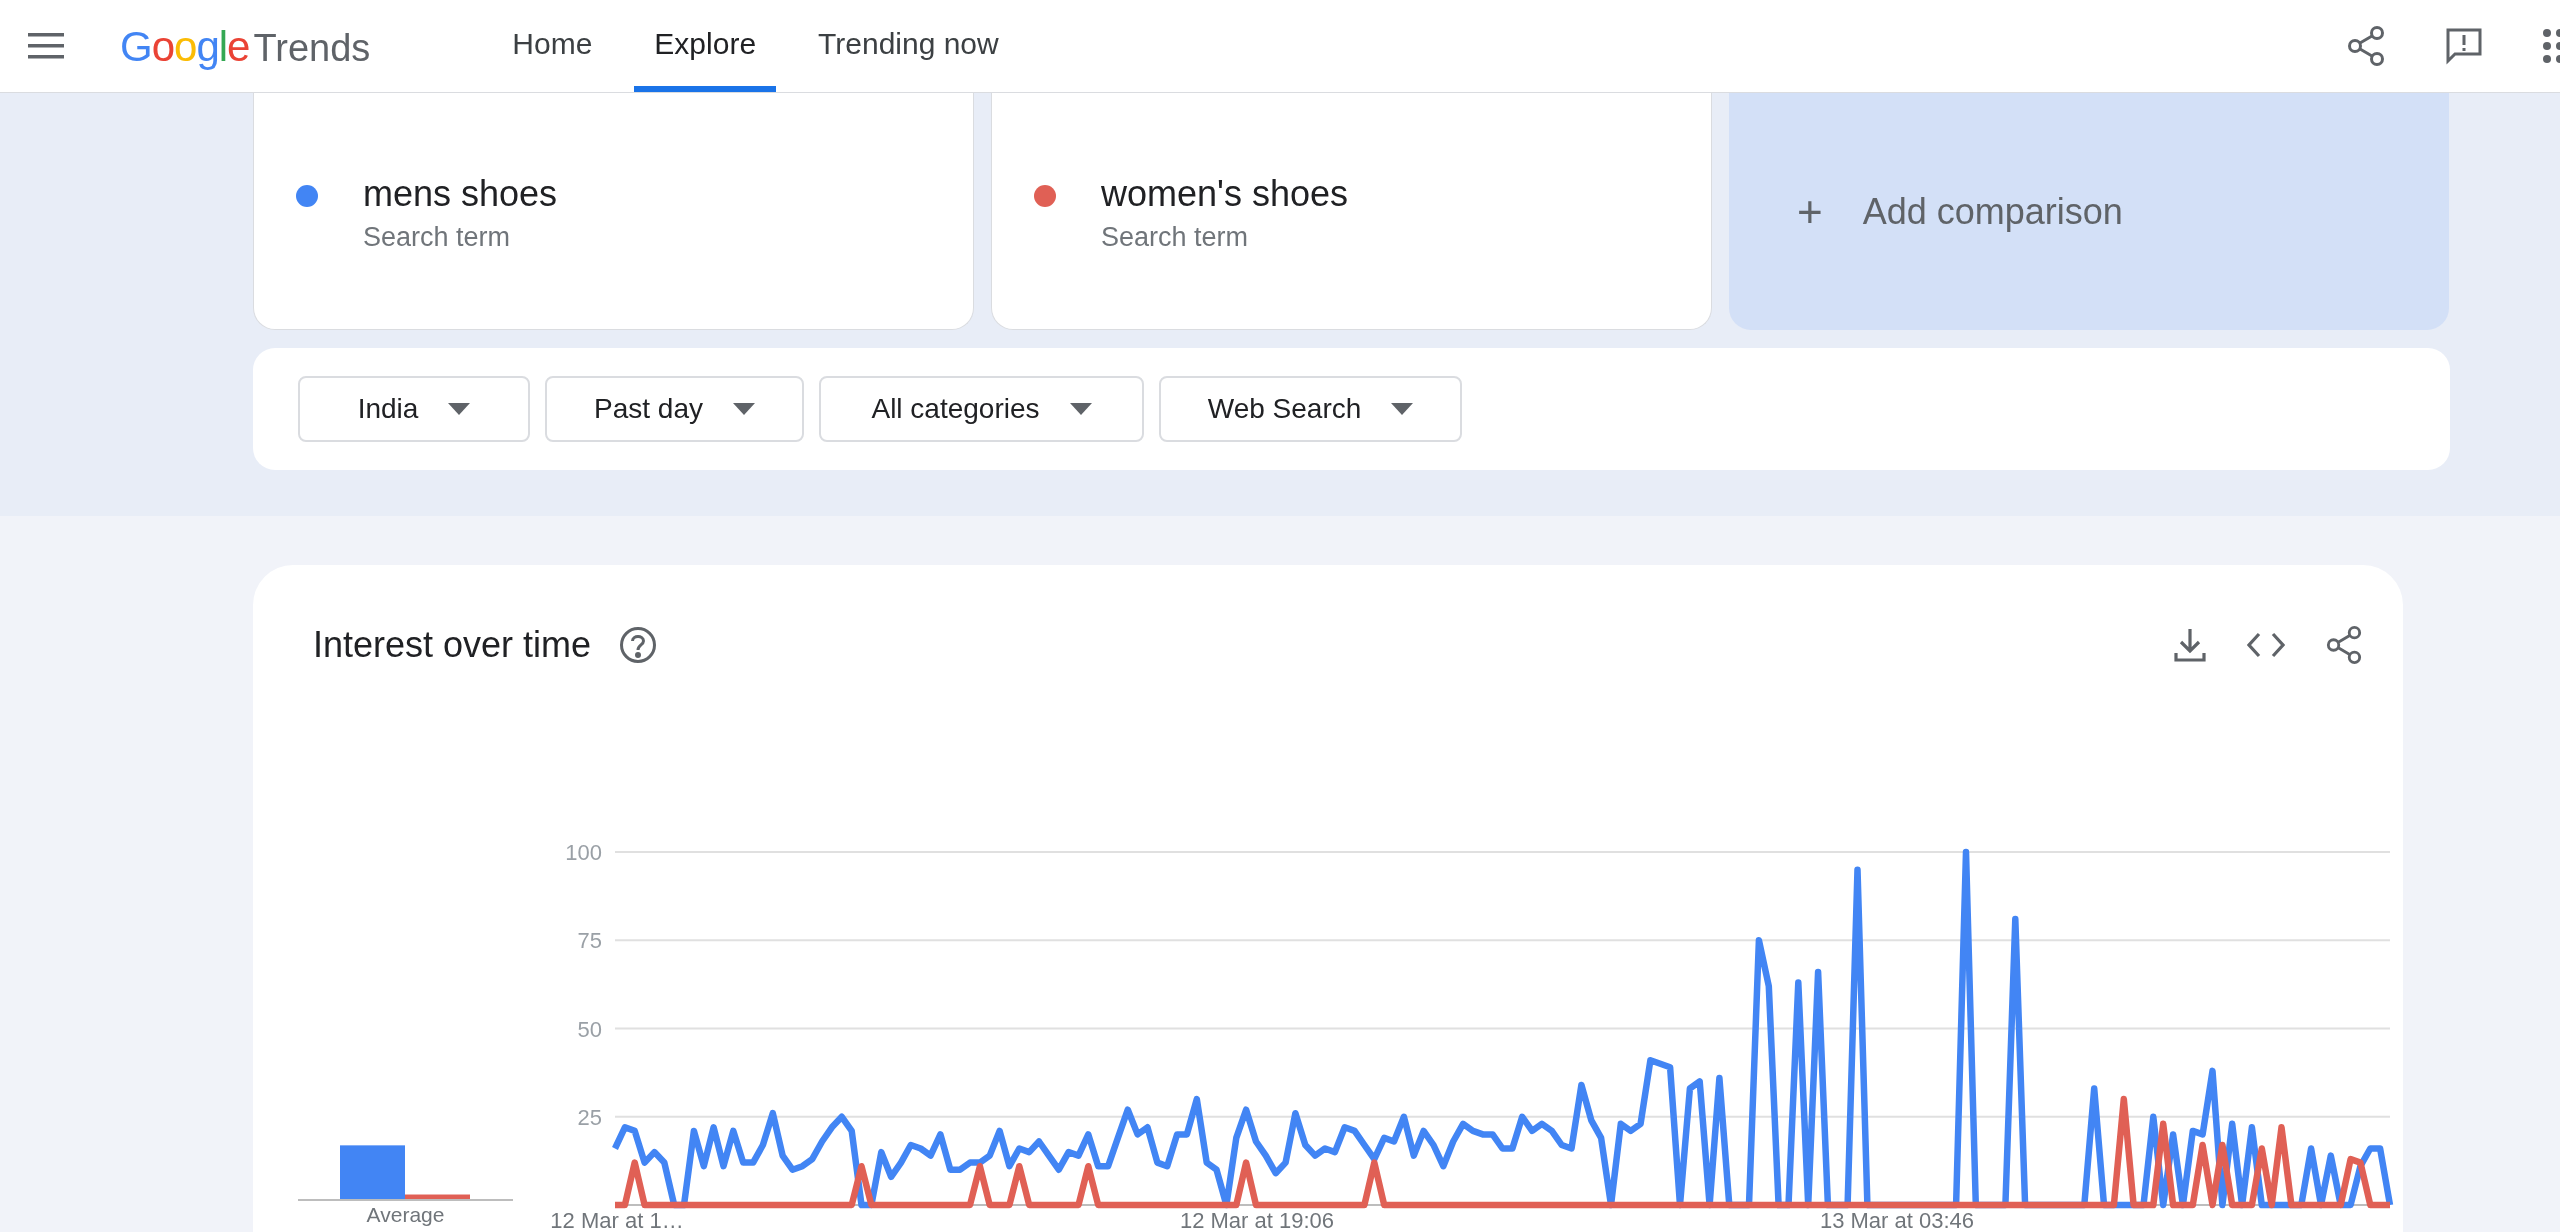  Describe the element at coordinates (185, 46) in the screenshot. I see `logo-brand: Google` at that location.